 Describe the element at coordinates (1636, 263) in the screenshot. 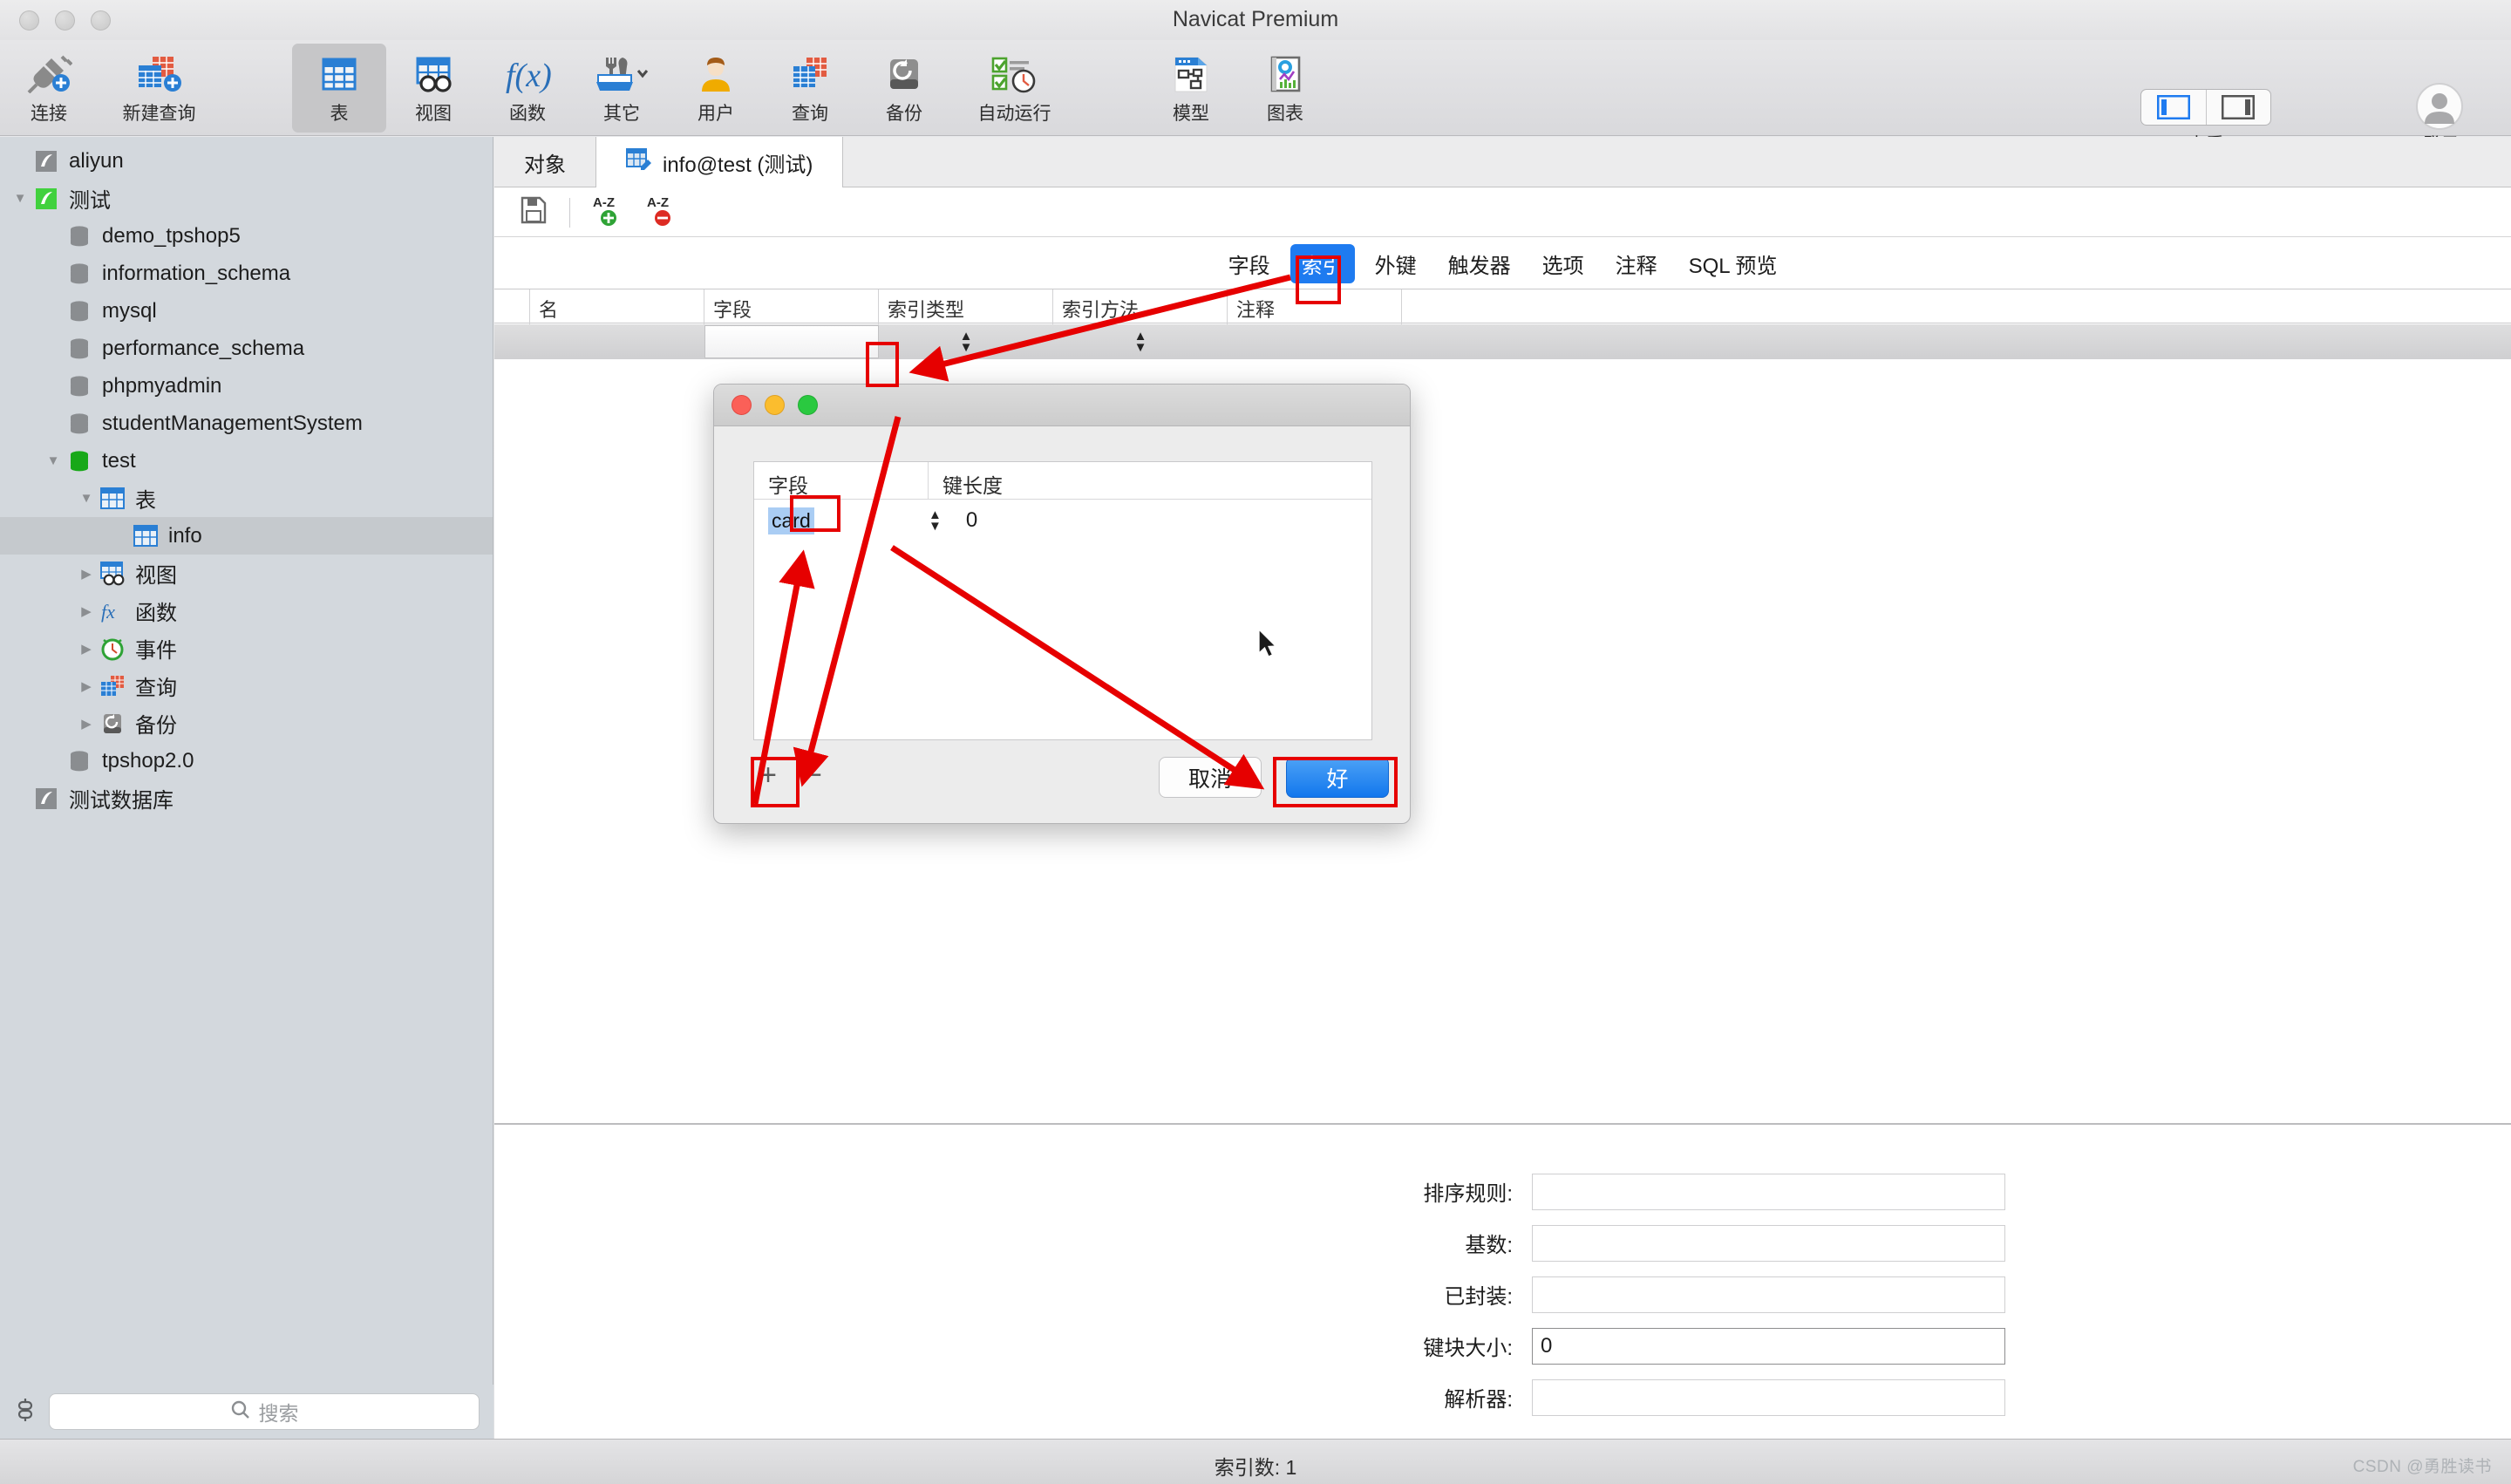

I see `subtab-comment: 注释` at that location.